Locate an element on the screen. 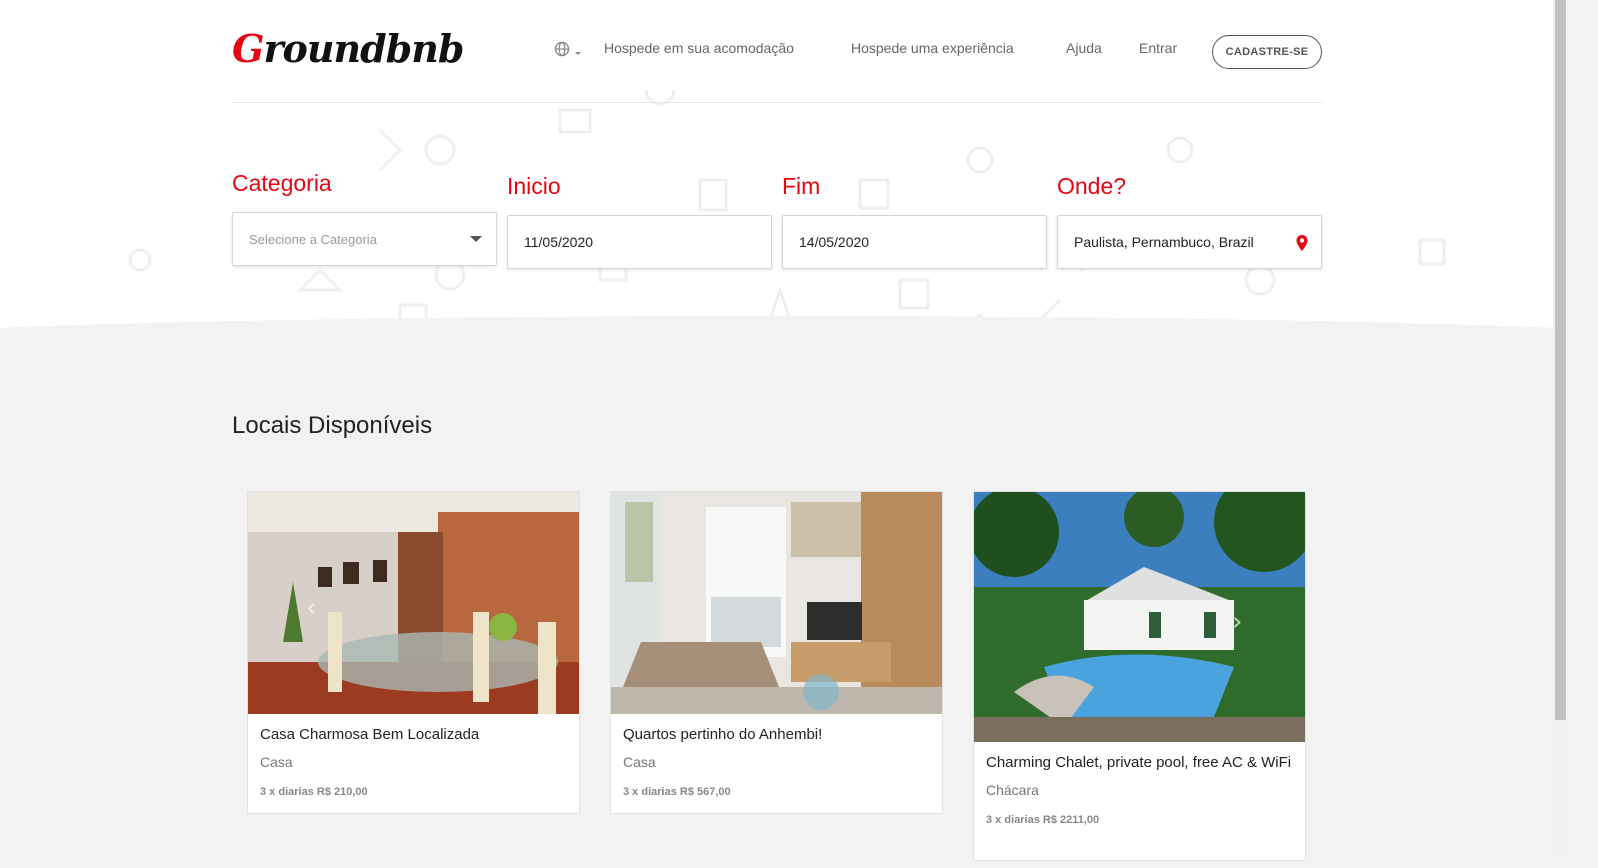 The width and height of the screenshot is (1598, 868). listing-category: Chácara is located at coordinates (1012, 790).